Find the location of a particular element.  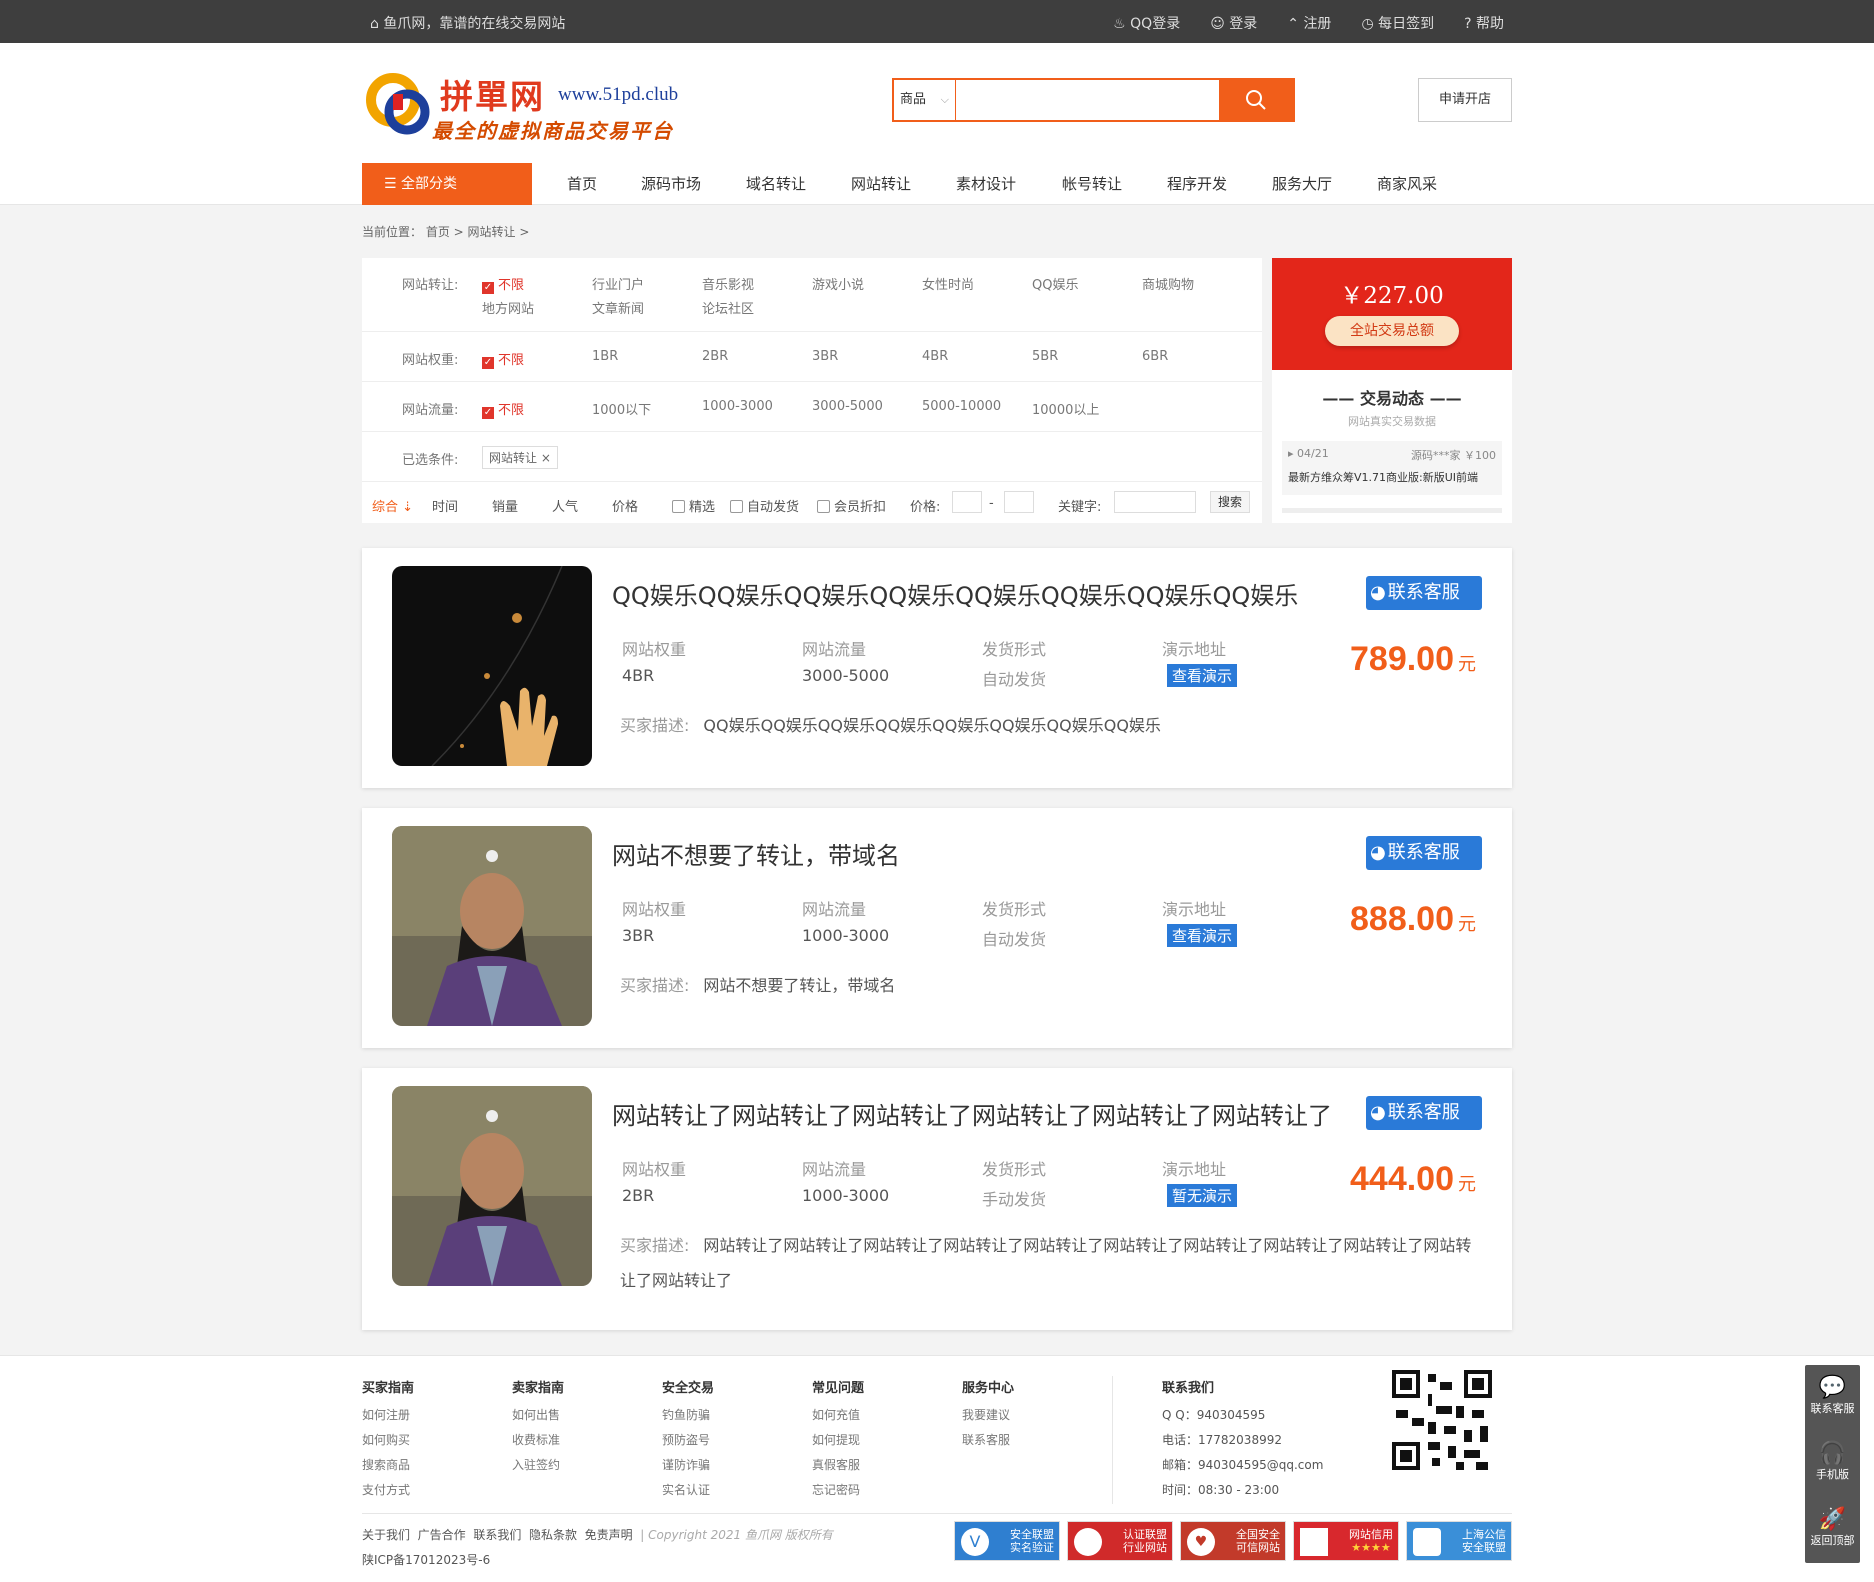

all-categories-button: ☰ 全部分类 is located at coordinates (447, 184).